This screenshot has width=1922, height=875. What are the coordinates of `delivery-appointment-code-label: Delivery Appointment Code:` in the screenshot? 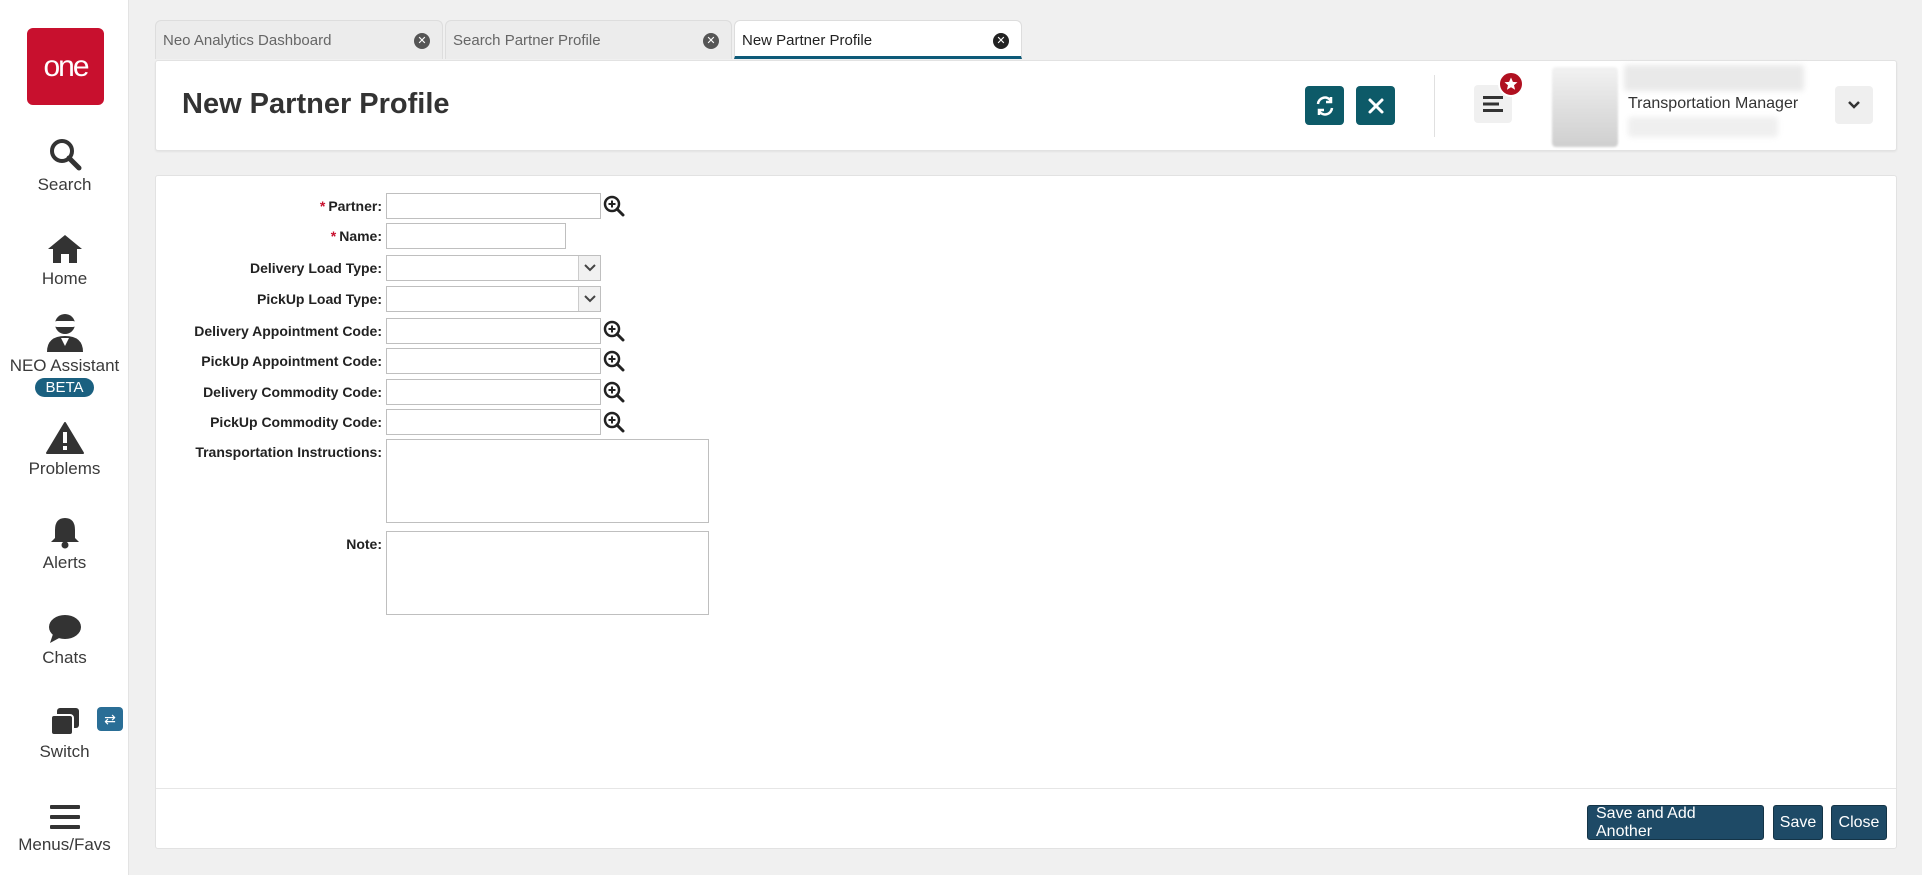 It's located at (288, 331).